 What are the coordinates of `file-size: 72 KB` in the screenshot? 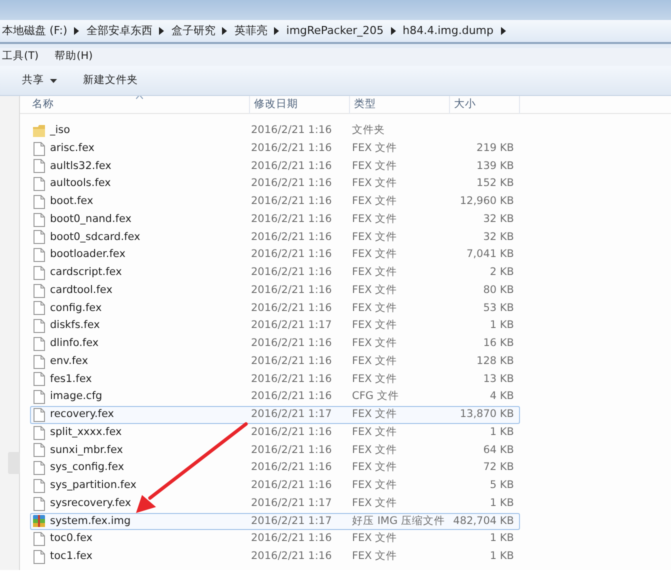 It's located at (498, 468).